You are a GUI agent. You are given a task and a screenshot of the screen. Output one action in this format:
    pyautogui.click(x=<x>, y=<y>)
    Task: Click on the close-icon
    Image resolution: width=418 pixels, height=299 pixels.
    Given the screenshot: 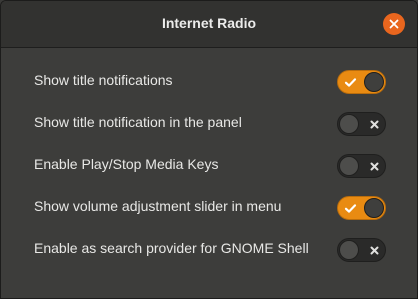 What is the action you would take?
    pyautogui.click(x=394, y=24)
    